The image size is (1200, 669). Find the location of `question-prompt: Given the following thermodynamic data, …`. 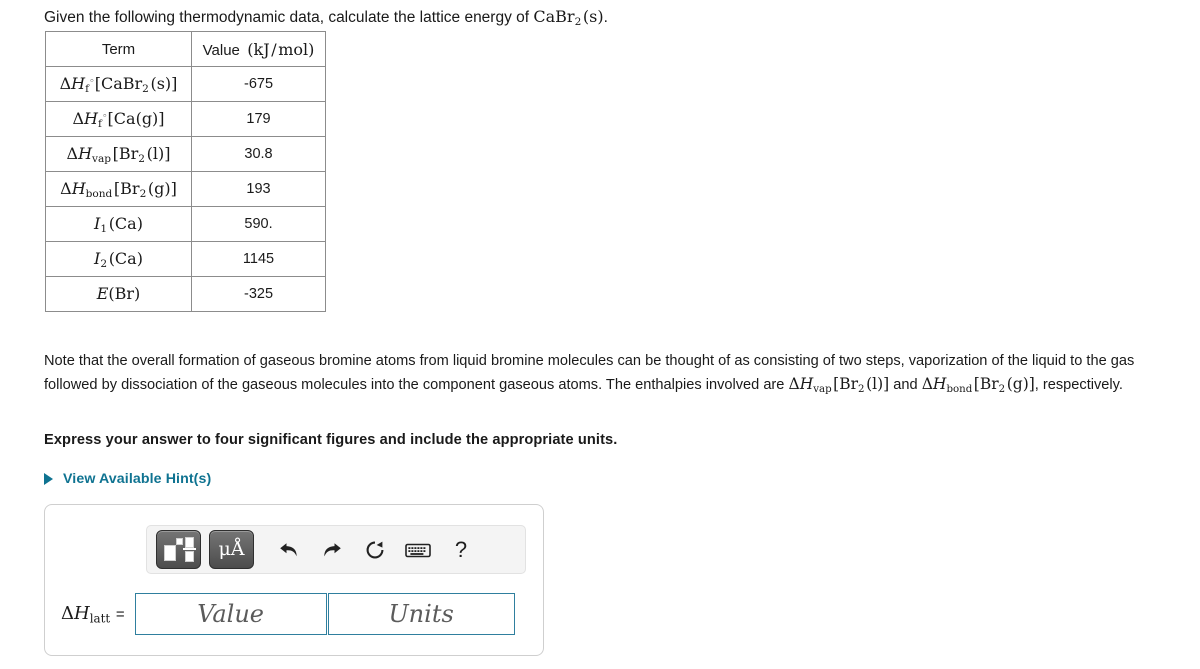

question-prompt: Given the following thermodynamic data, … is located at coordinates (326, 19).